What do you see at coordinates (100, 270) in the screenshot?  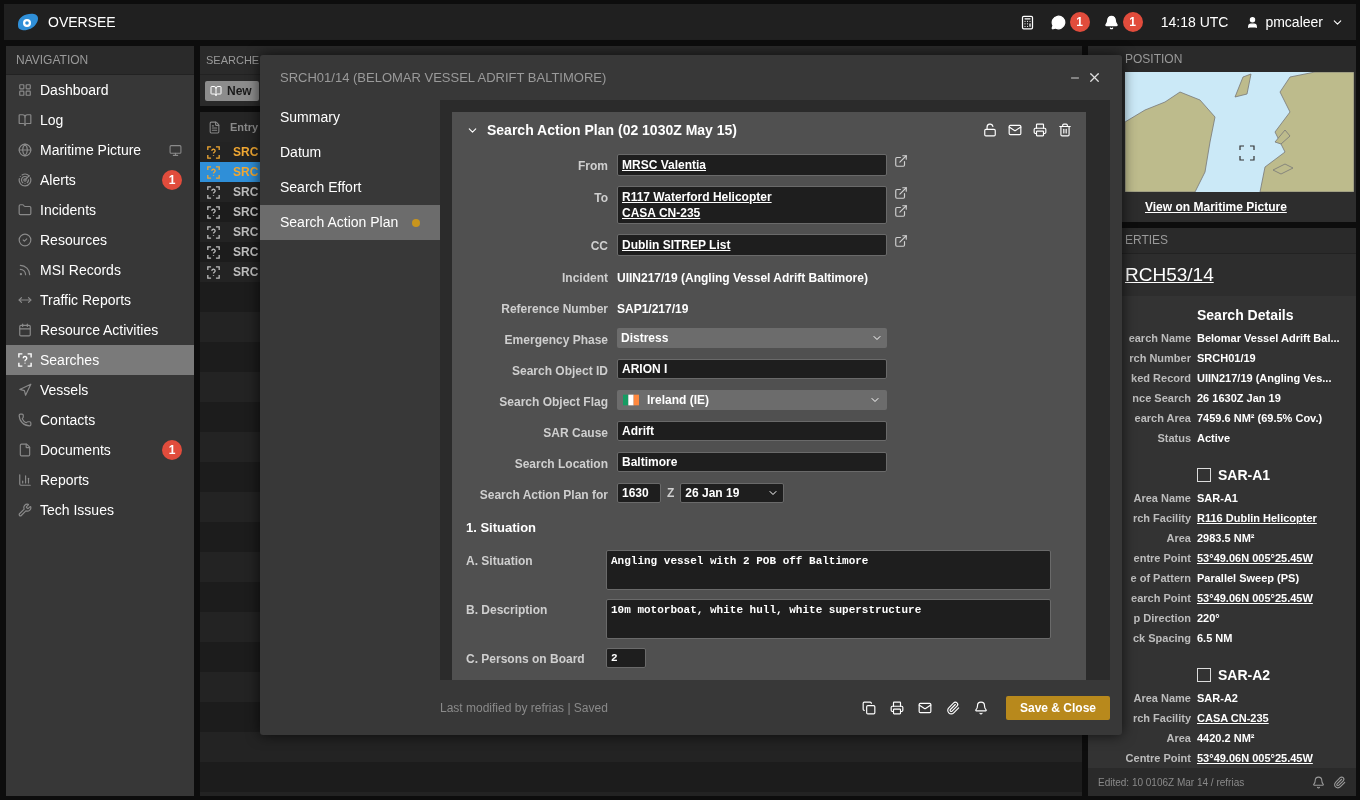 I see `nav-item: MSI Records` at bounding box center [100, 270].